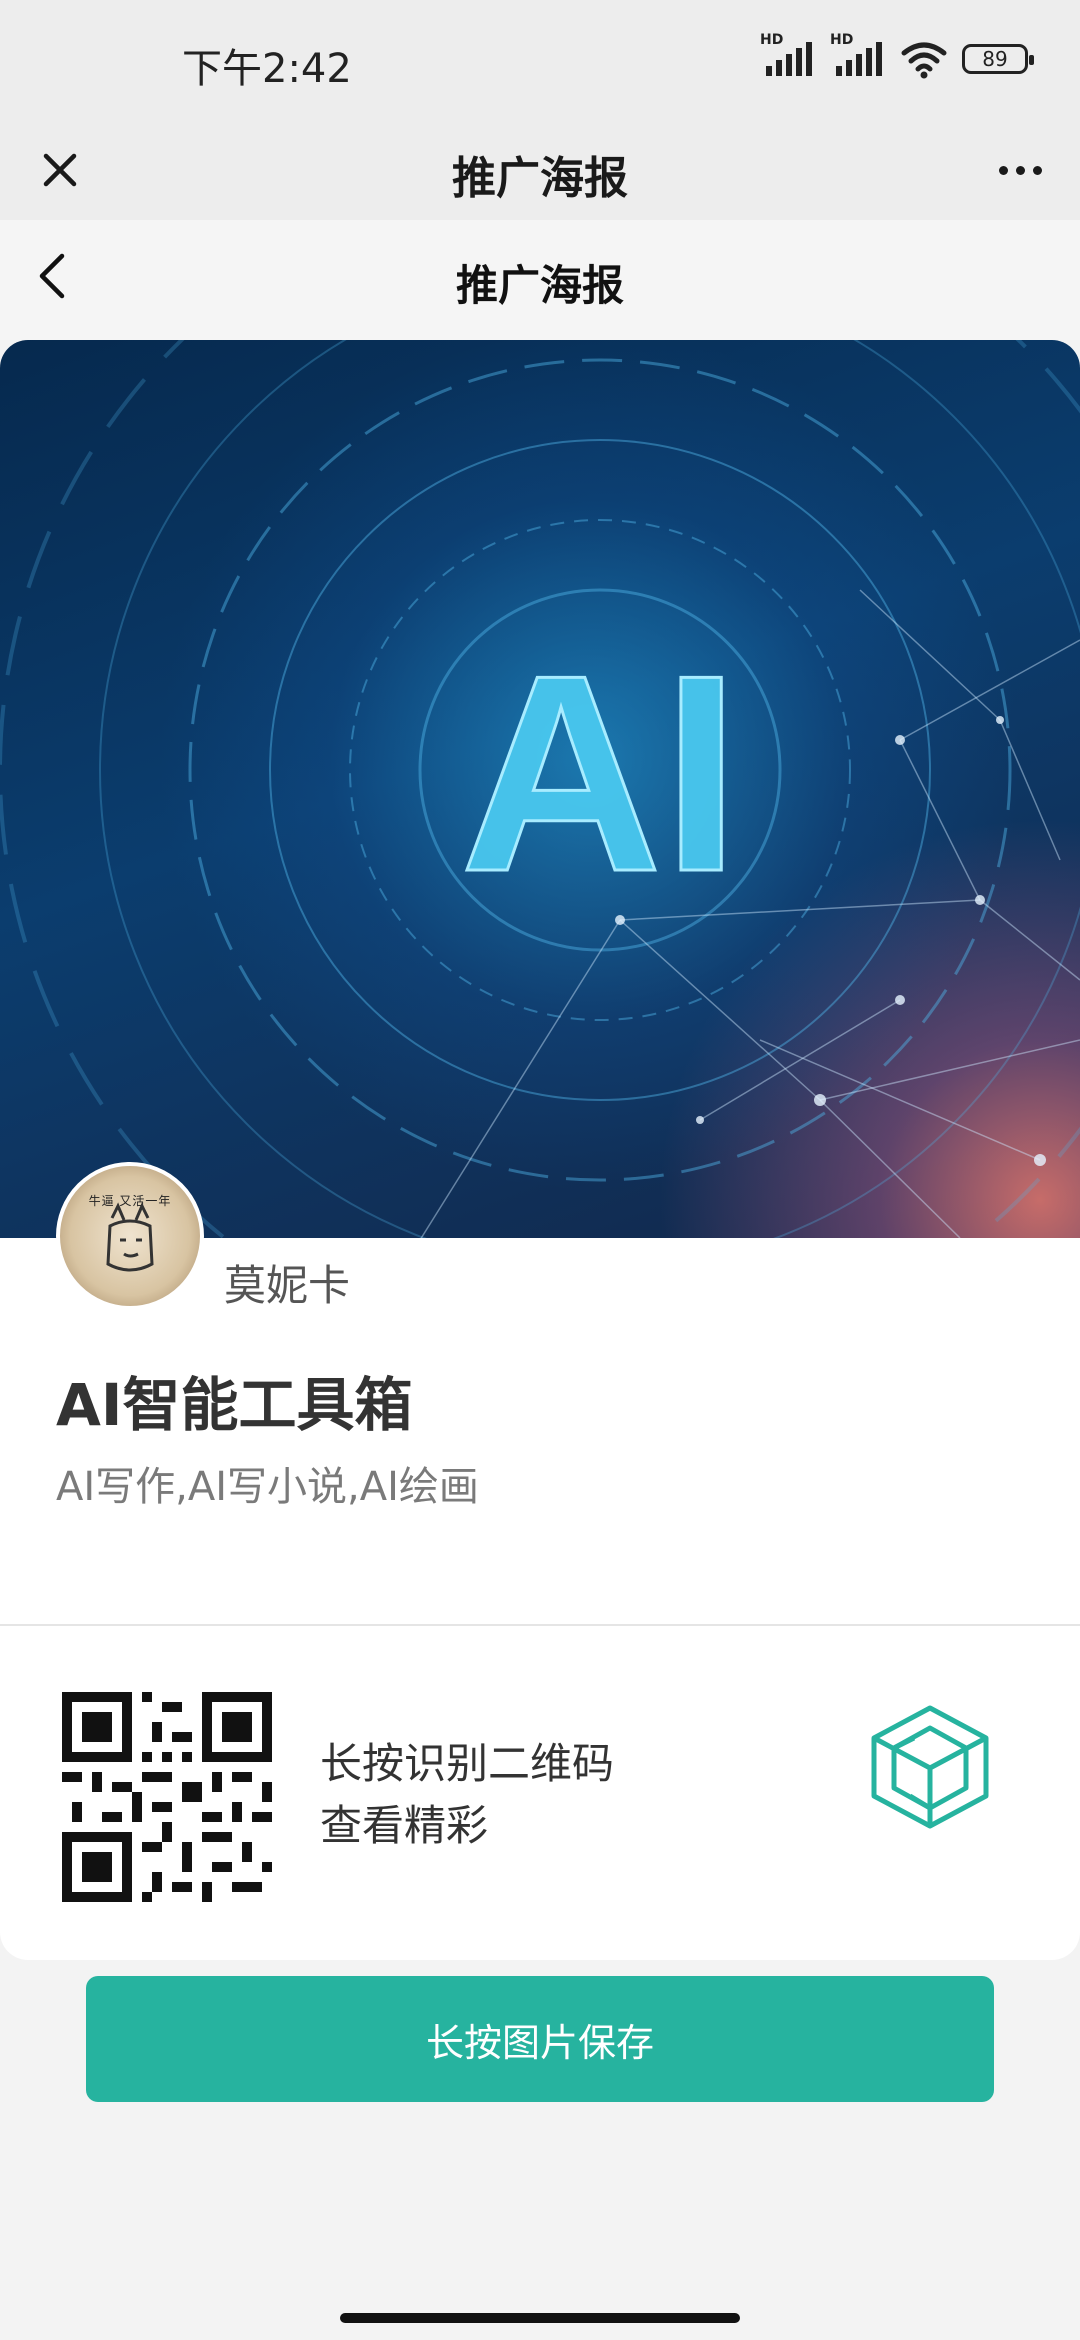  I want to click on battery-level: 89, so click(995, 59).